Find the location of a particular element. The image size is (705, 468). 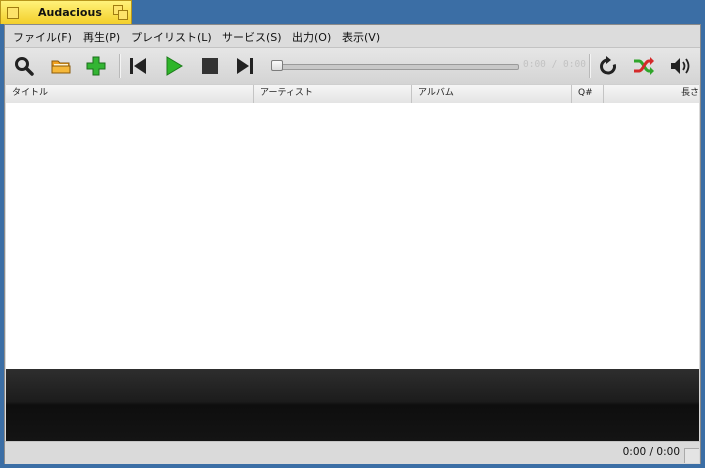

volume-icon is located at coordinates (680, 66).